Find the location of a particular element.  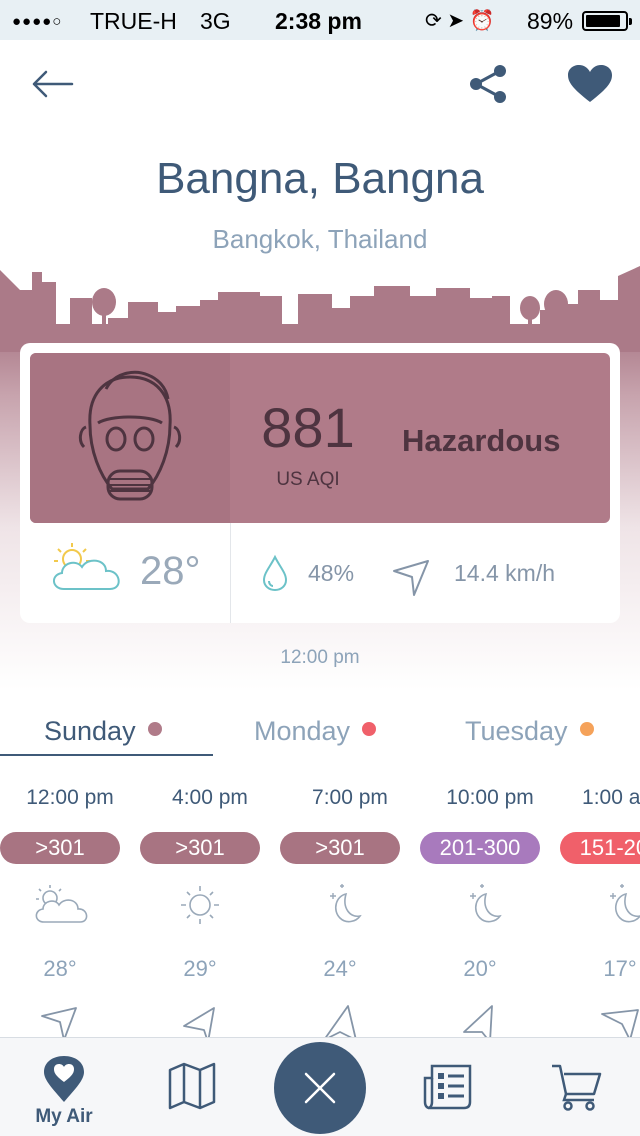

tab-map is located at coordinates (192, 1086).